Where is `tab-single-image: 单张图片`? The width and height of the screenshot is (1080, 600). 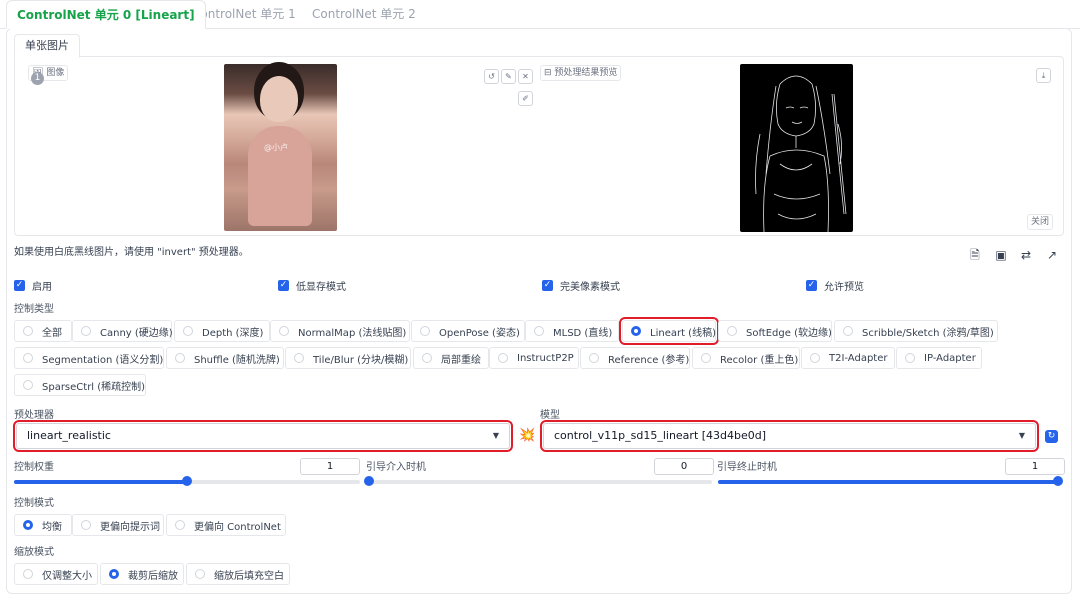 tab-single-image: 单张图片 is located at coordinates (47, 46).